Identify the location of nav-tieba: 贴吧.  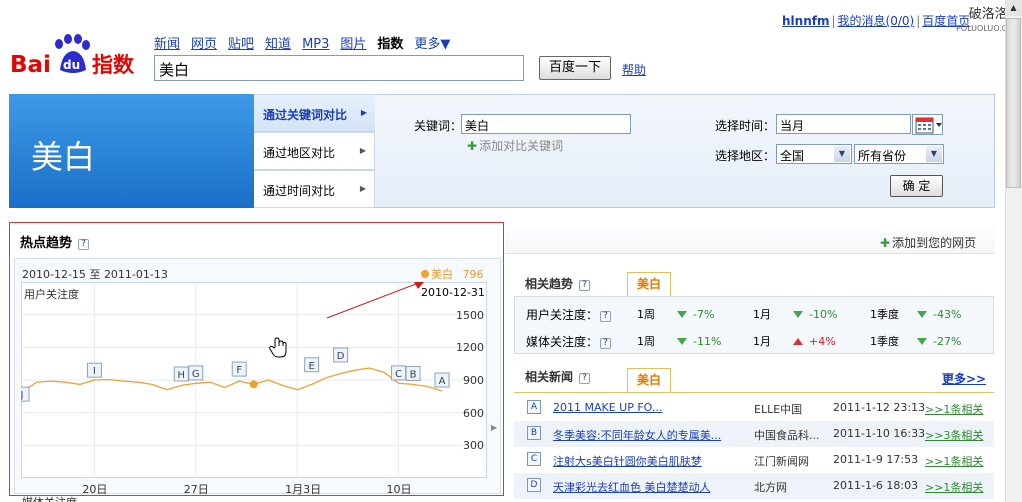
(241, 44).